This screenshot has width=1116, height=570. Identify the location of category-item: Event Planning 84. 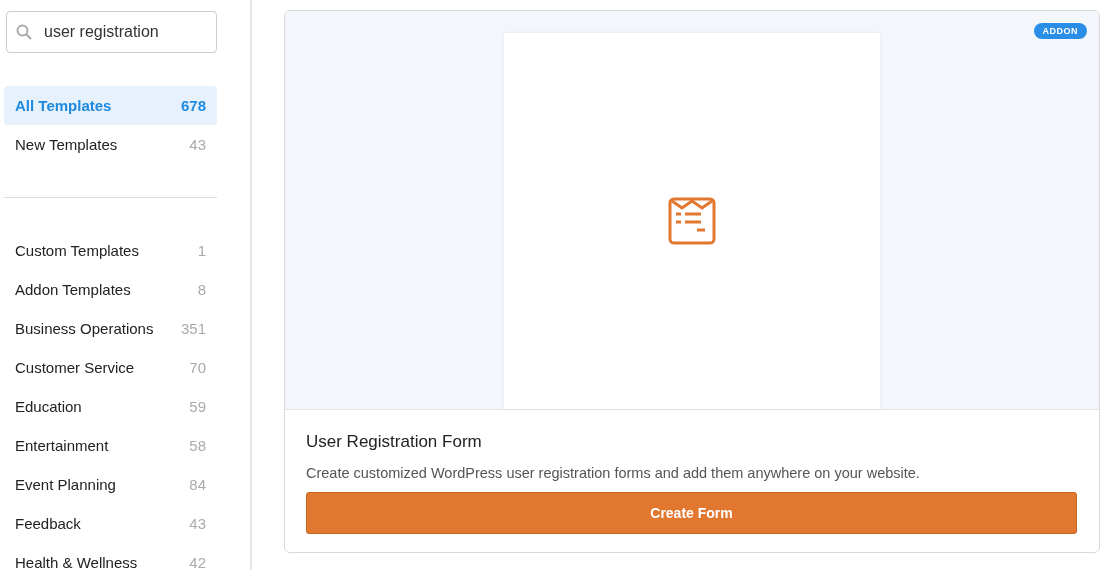
(110, 484).